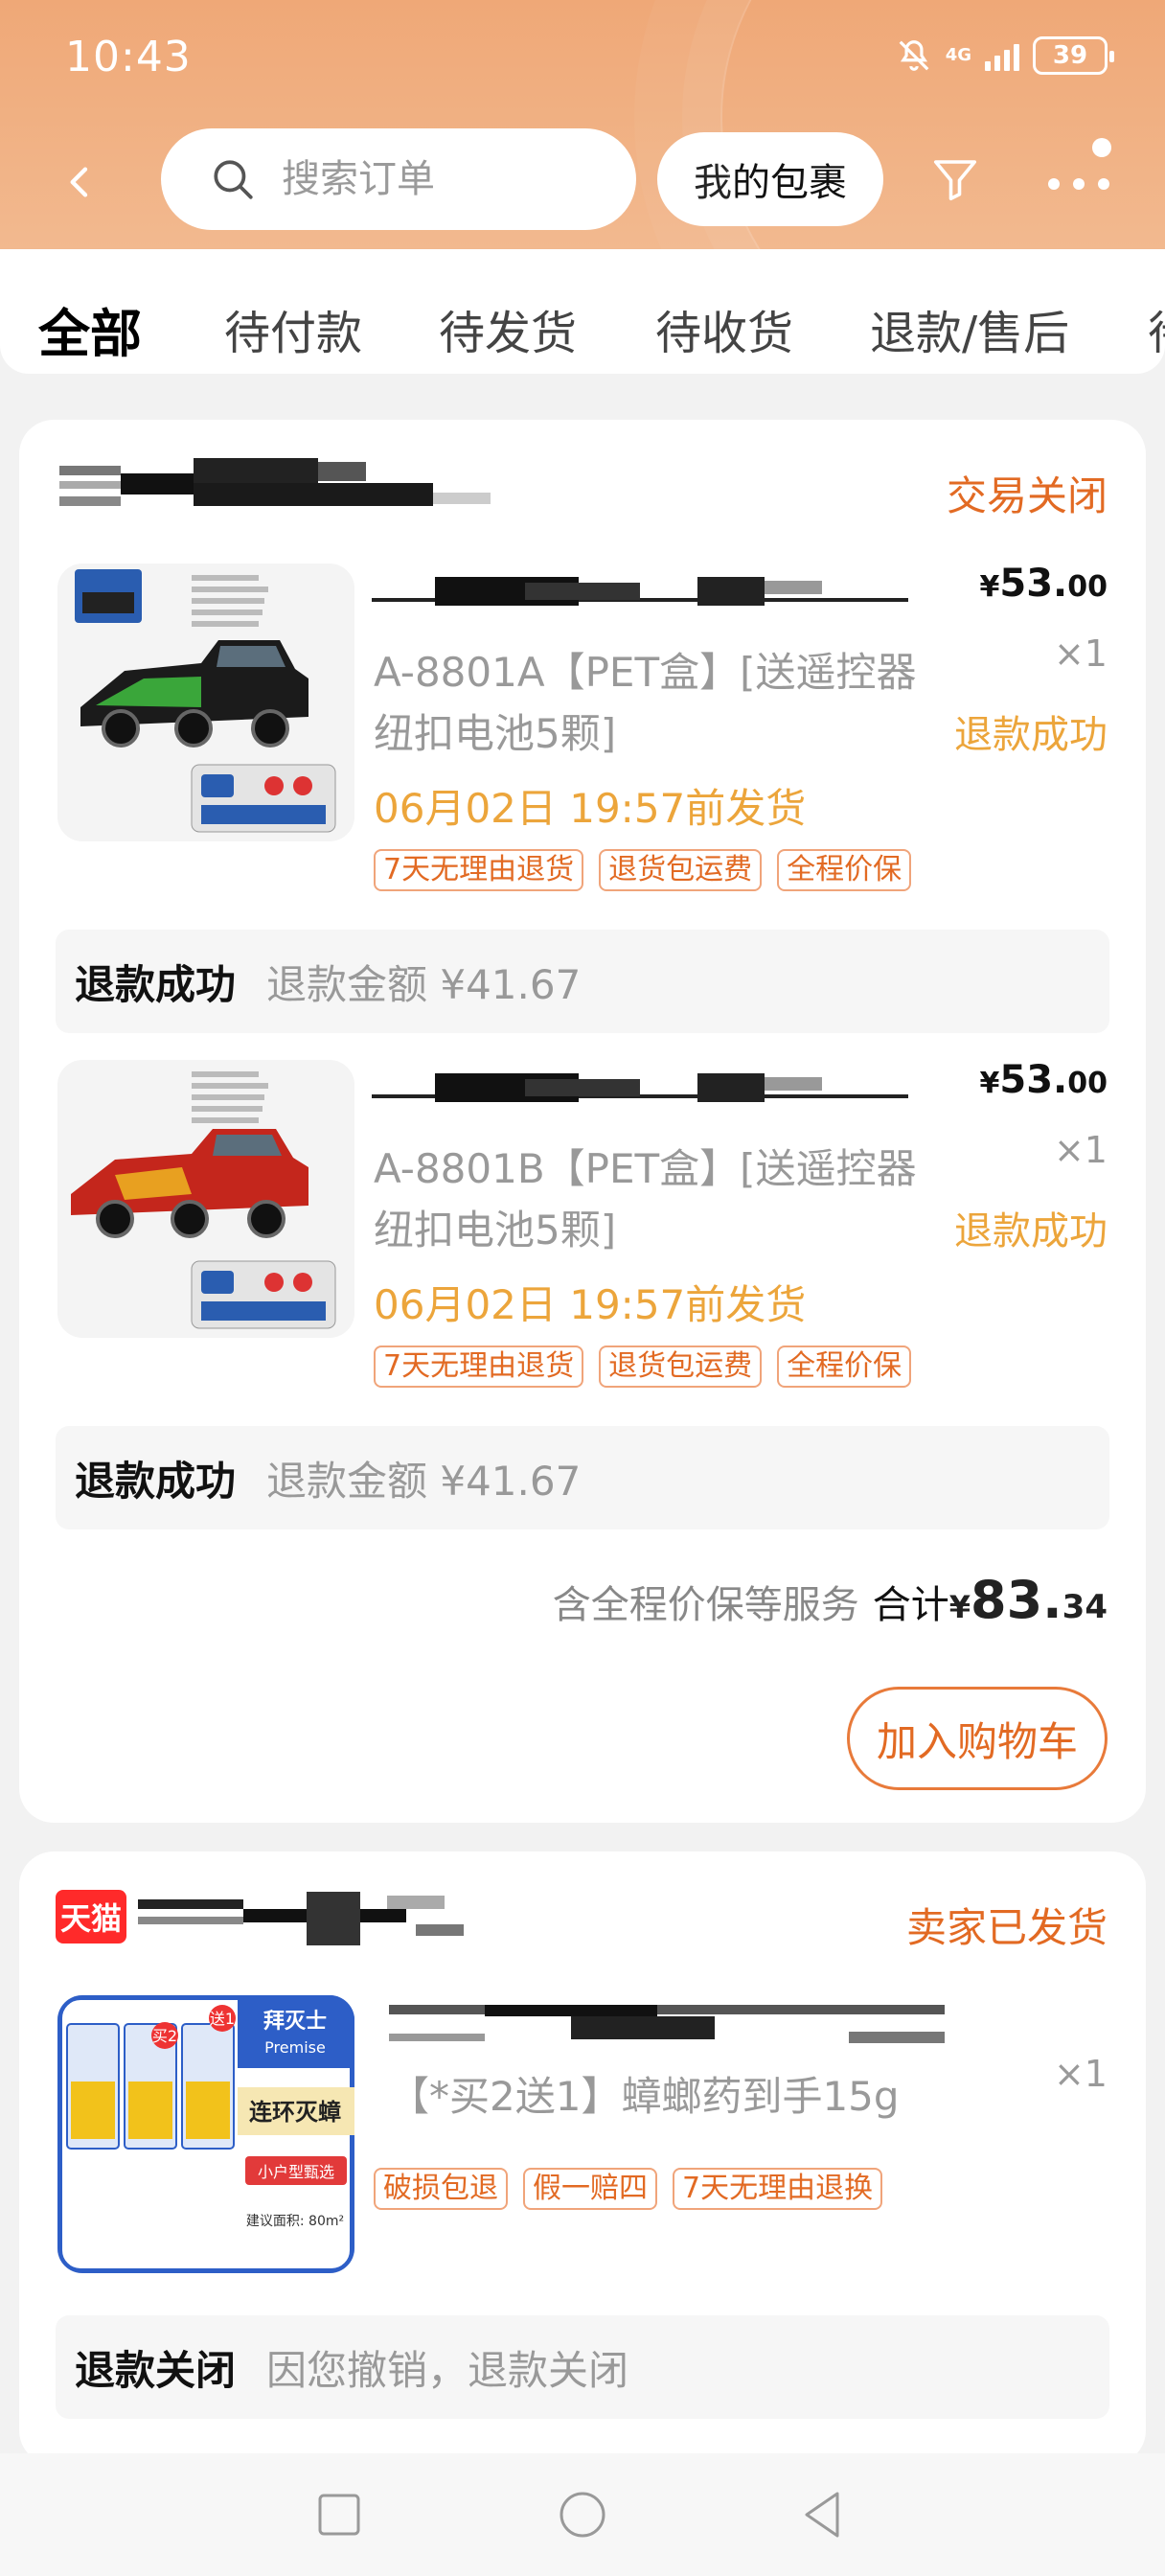  Describe the element at coordinates (293, 328) in the screenshot. I see `tab-pending-payment: 待付款` at that location.